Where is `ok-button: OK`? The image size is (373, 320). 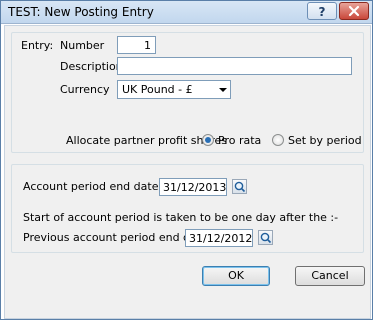 ok-button: OK is located at coordinates (236, 276).